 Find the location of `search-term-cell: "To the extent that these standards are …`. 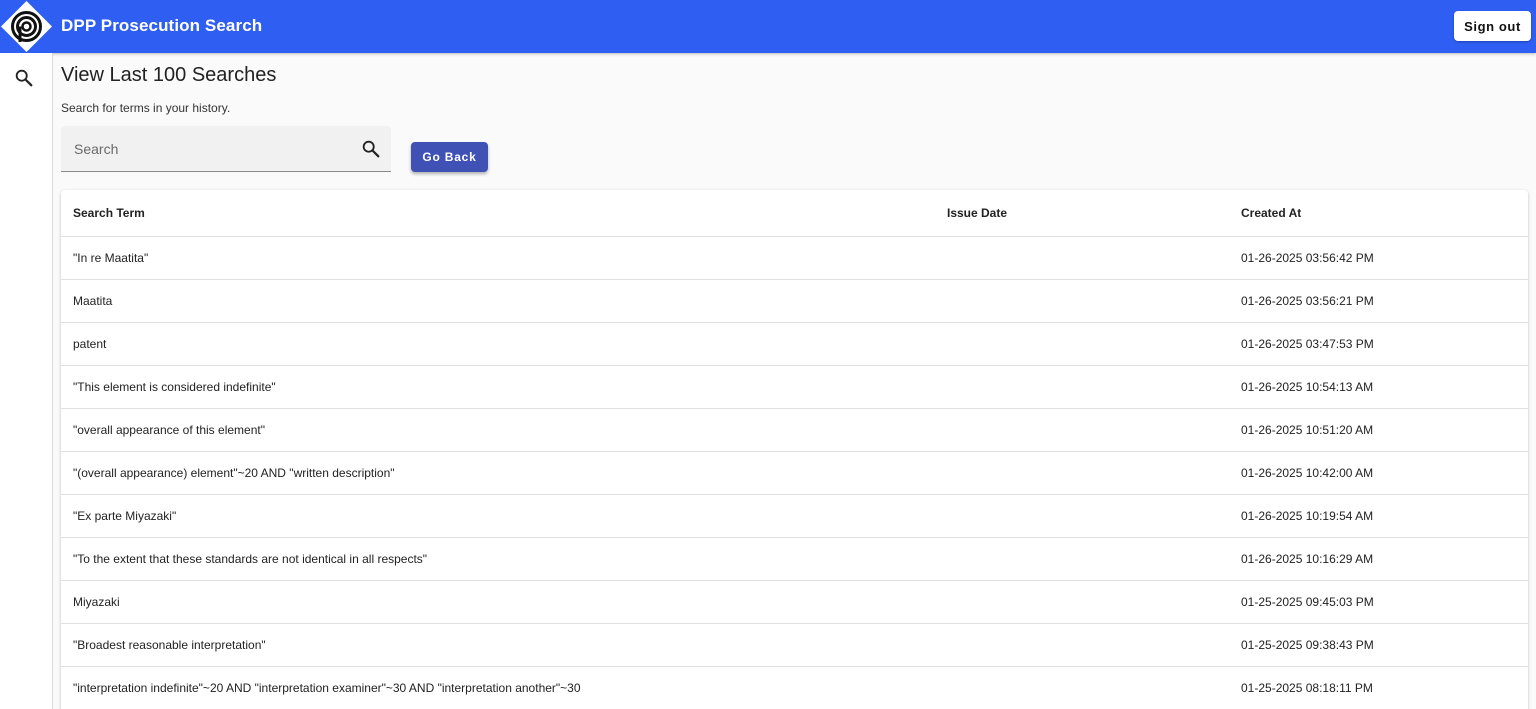

search-term-cell: "To the extent that these standards are … is located at coordinates (498, 558).